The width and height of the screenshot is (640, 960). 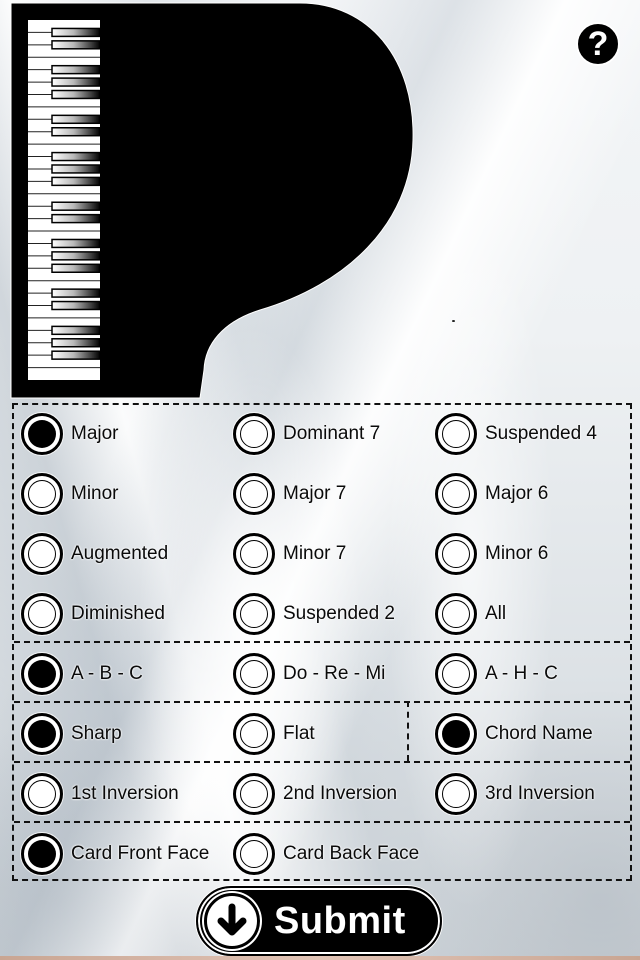 I want to click on option-label: Chord Name, so click(x=539, y=733).